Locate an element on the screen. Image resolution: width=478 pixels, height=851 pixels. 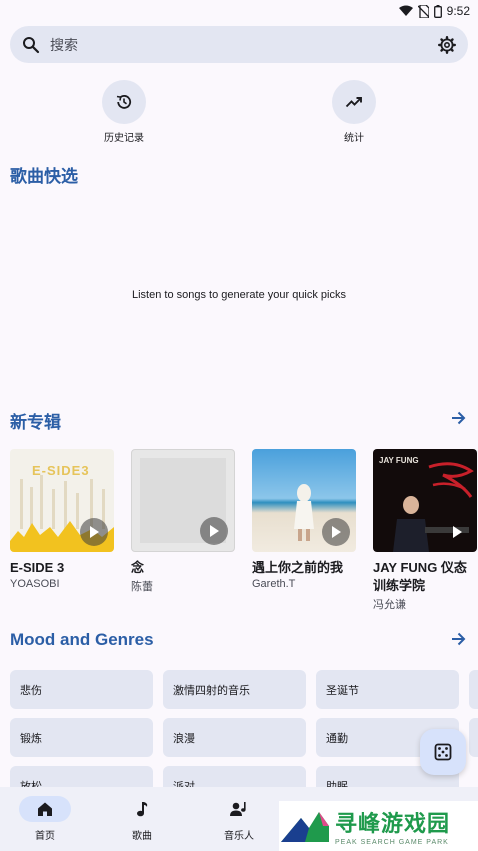
history-icon is located at coordinates (124, 102).